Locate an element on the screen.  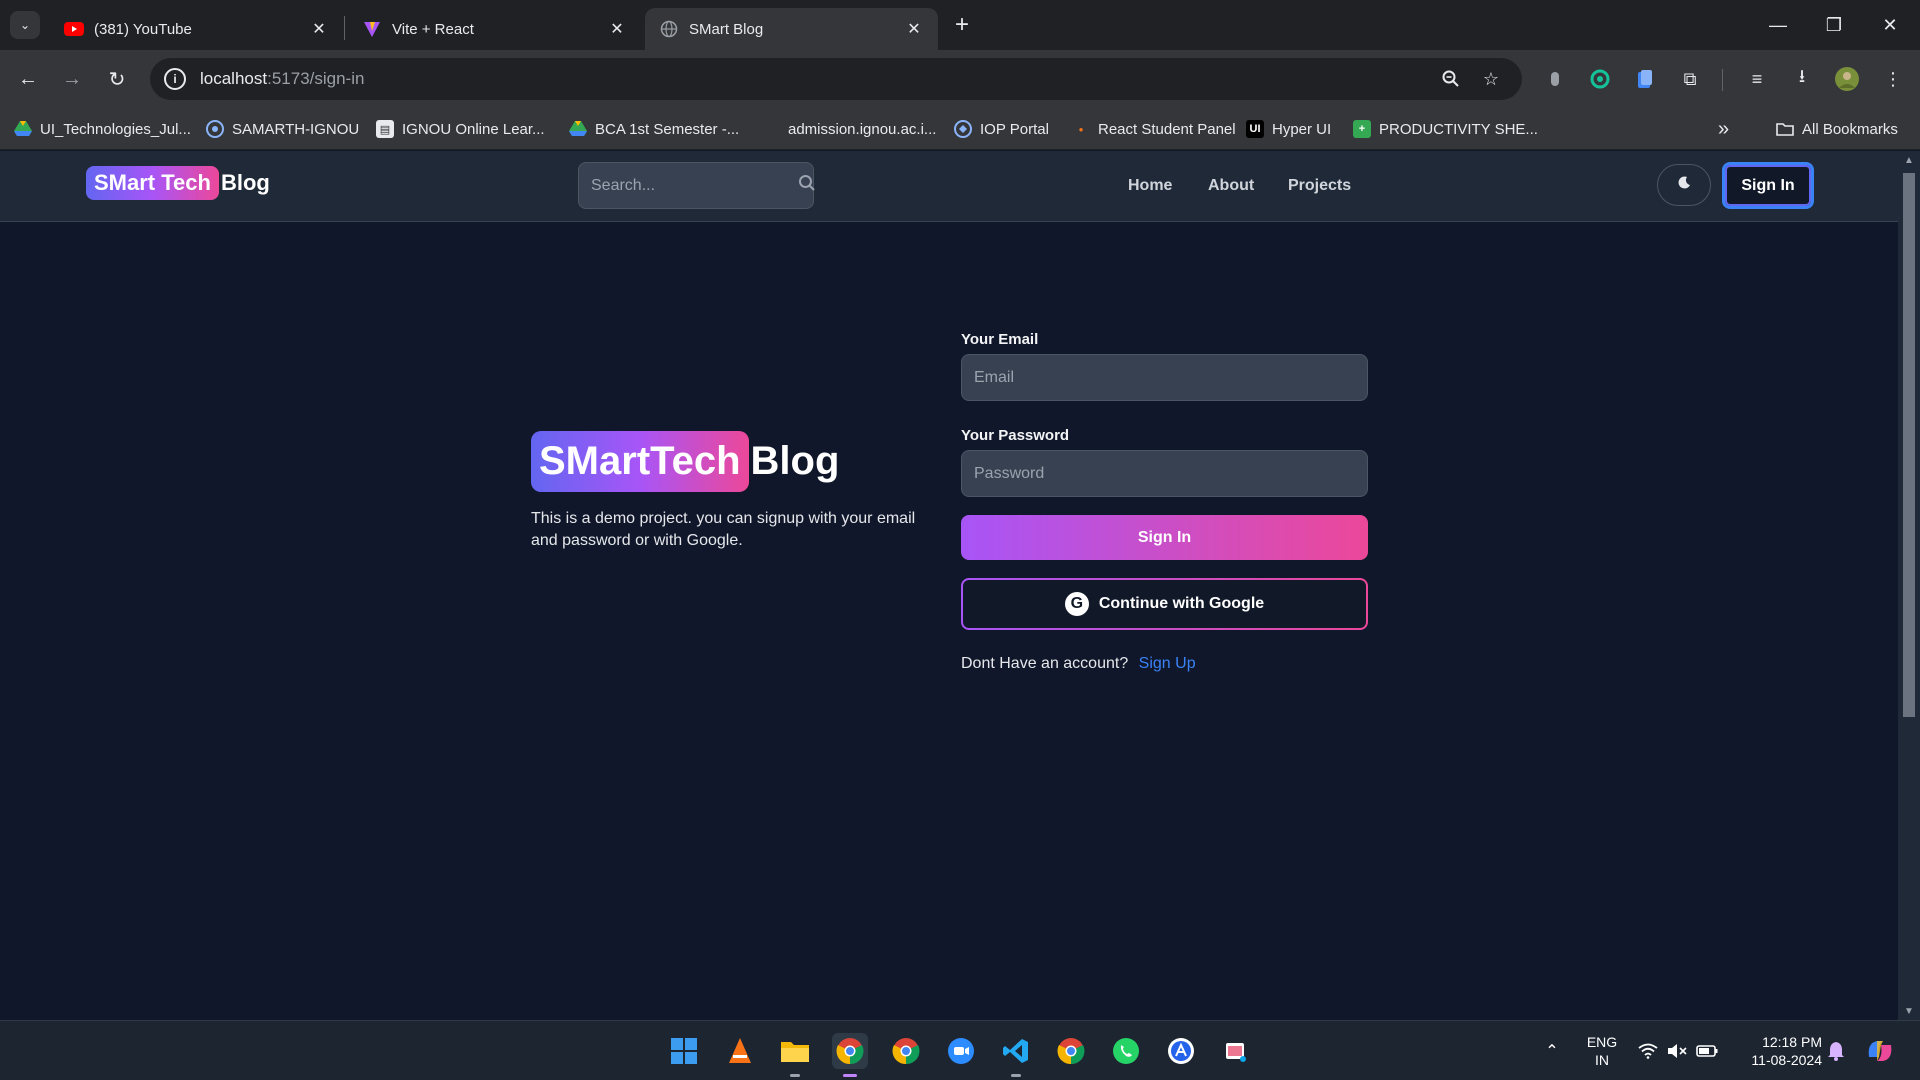
bookmark-react-student-panel: ● React Student Panel is located at coordinates (1154, 129).